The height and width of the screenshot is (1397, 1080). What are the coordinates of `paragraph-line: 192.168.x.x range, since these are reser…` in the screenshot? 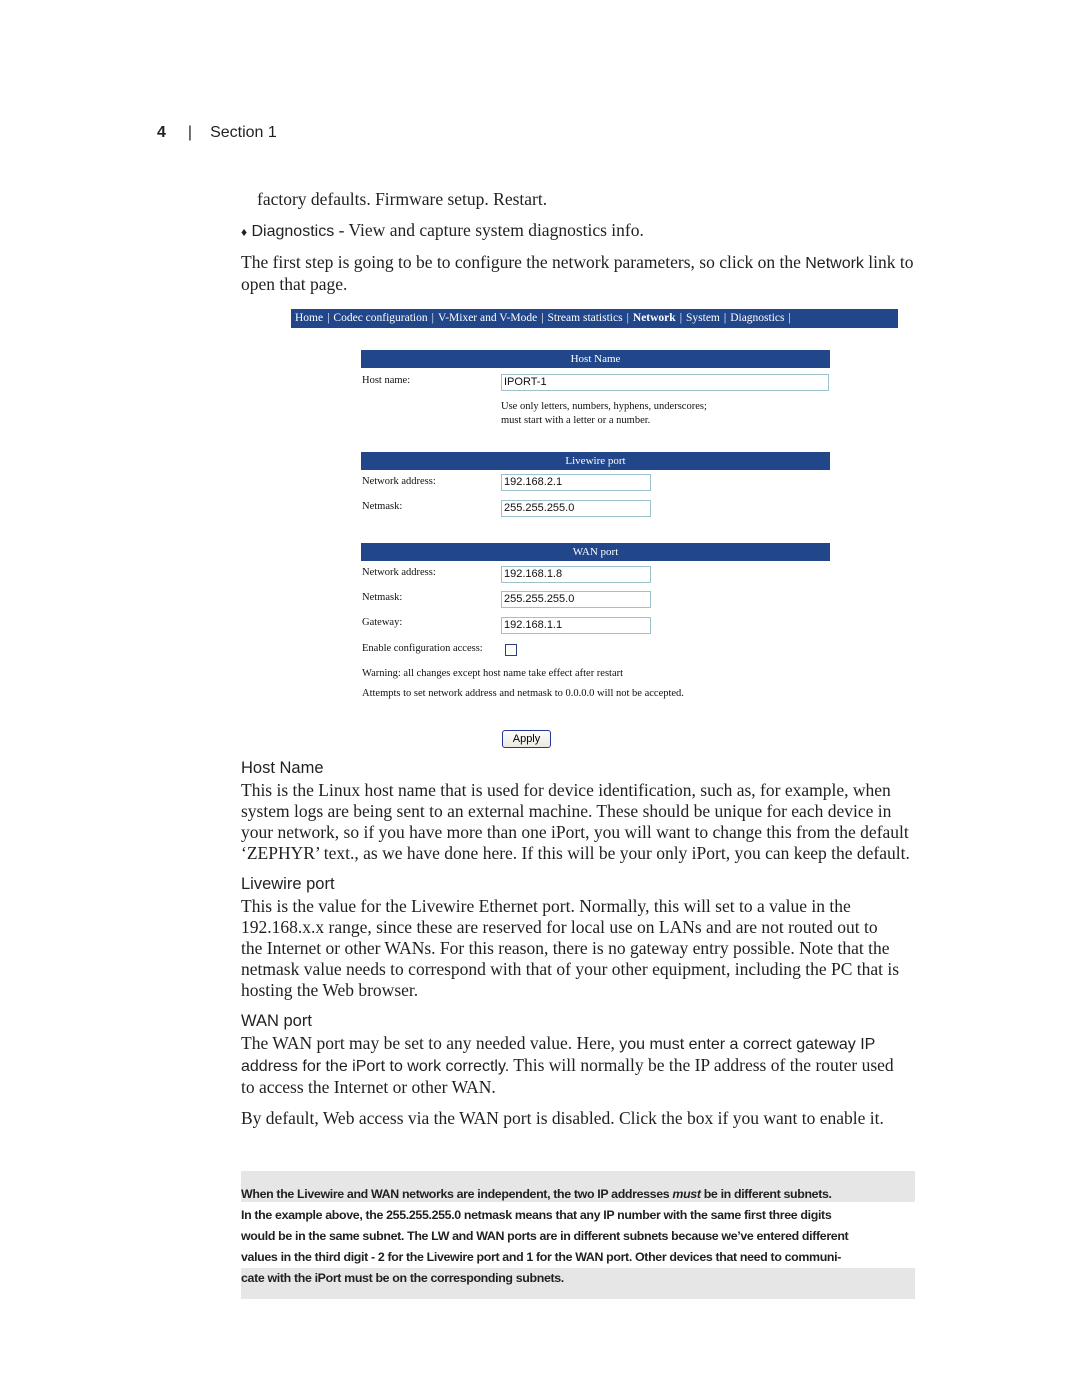 It's located at (559, 927).